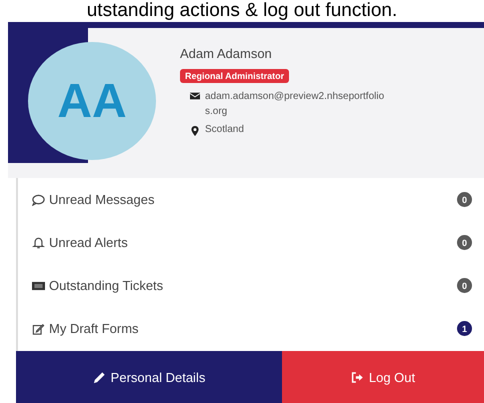  What do you see at coordinates (251, 285) in the screenshot?
I see `menu-item: Outstanding Tickets 0` at bounding box center [251, 285].